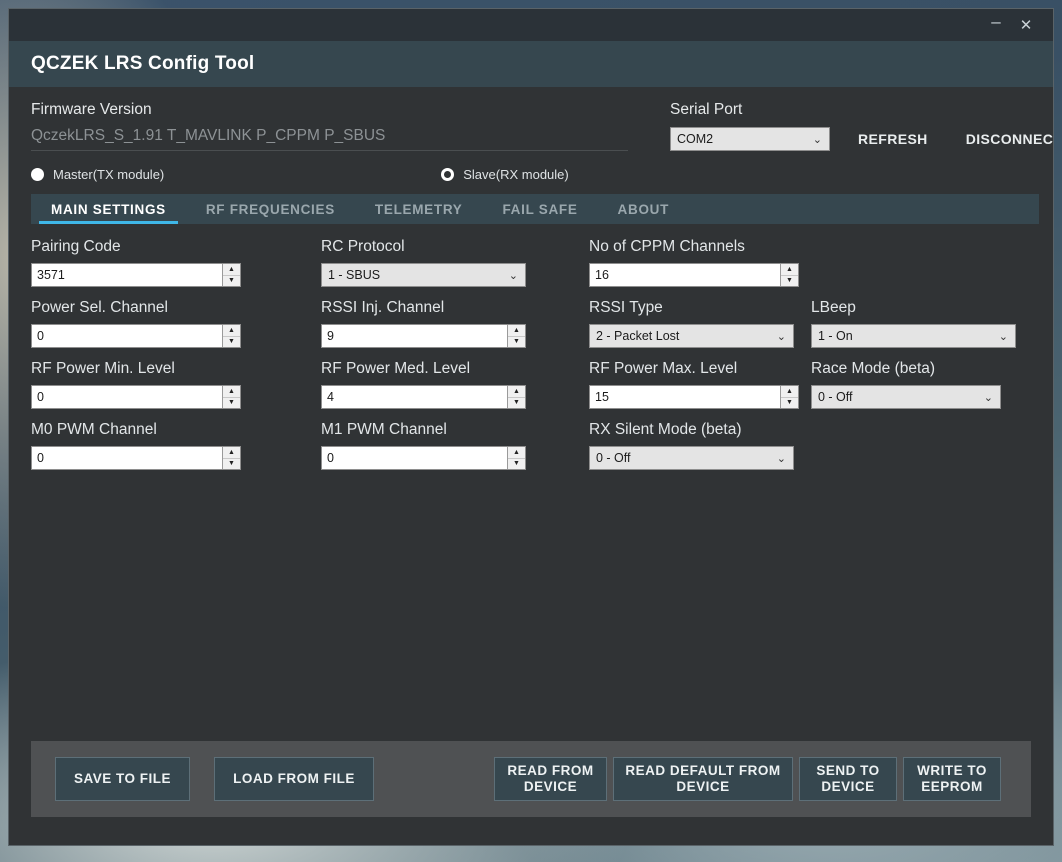 Image resolution: width=1062 pixels, height=862 pixels. I want to click on power-sel-channel-input: 0 ▲ ▼, so click(136, 336).